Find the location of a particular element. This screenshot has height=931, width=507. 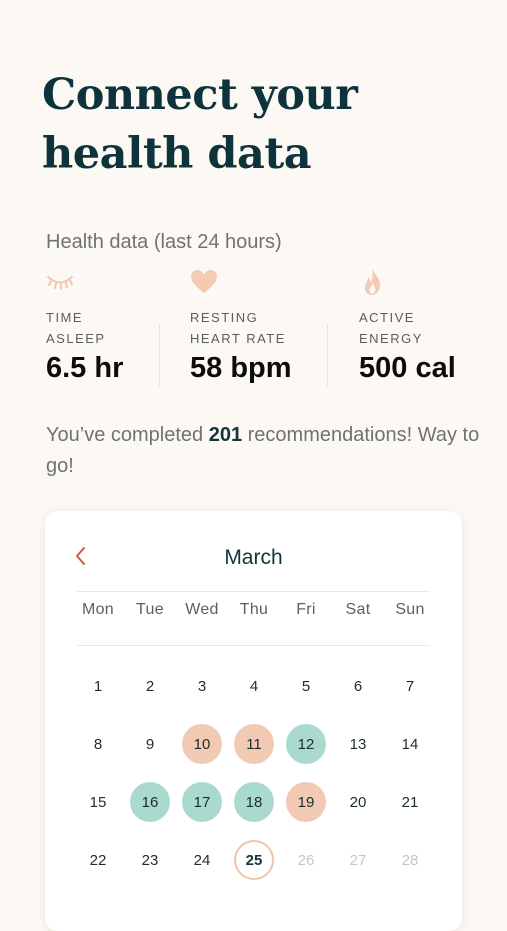

calendar-day: 7 is located at coordinates (410, 686).